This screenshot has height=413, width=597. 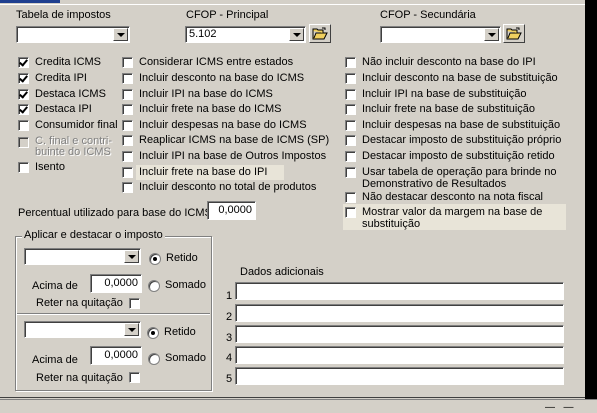 What do you see at coordinates (229, 358) in the screenshot?
I see `dados-line-number: 4` at bounding box center [229, 358].